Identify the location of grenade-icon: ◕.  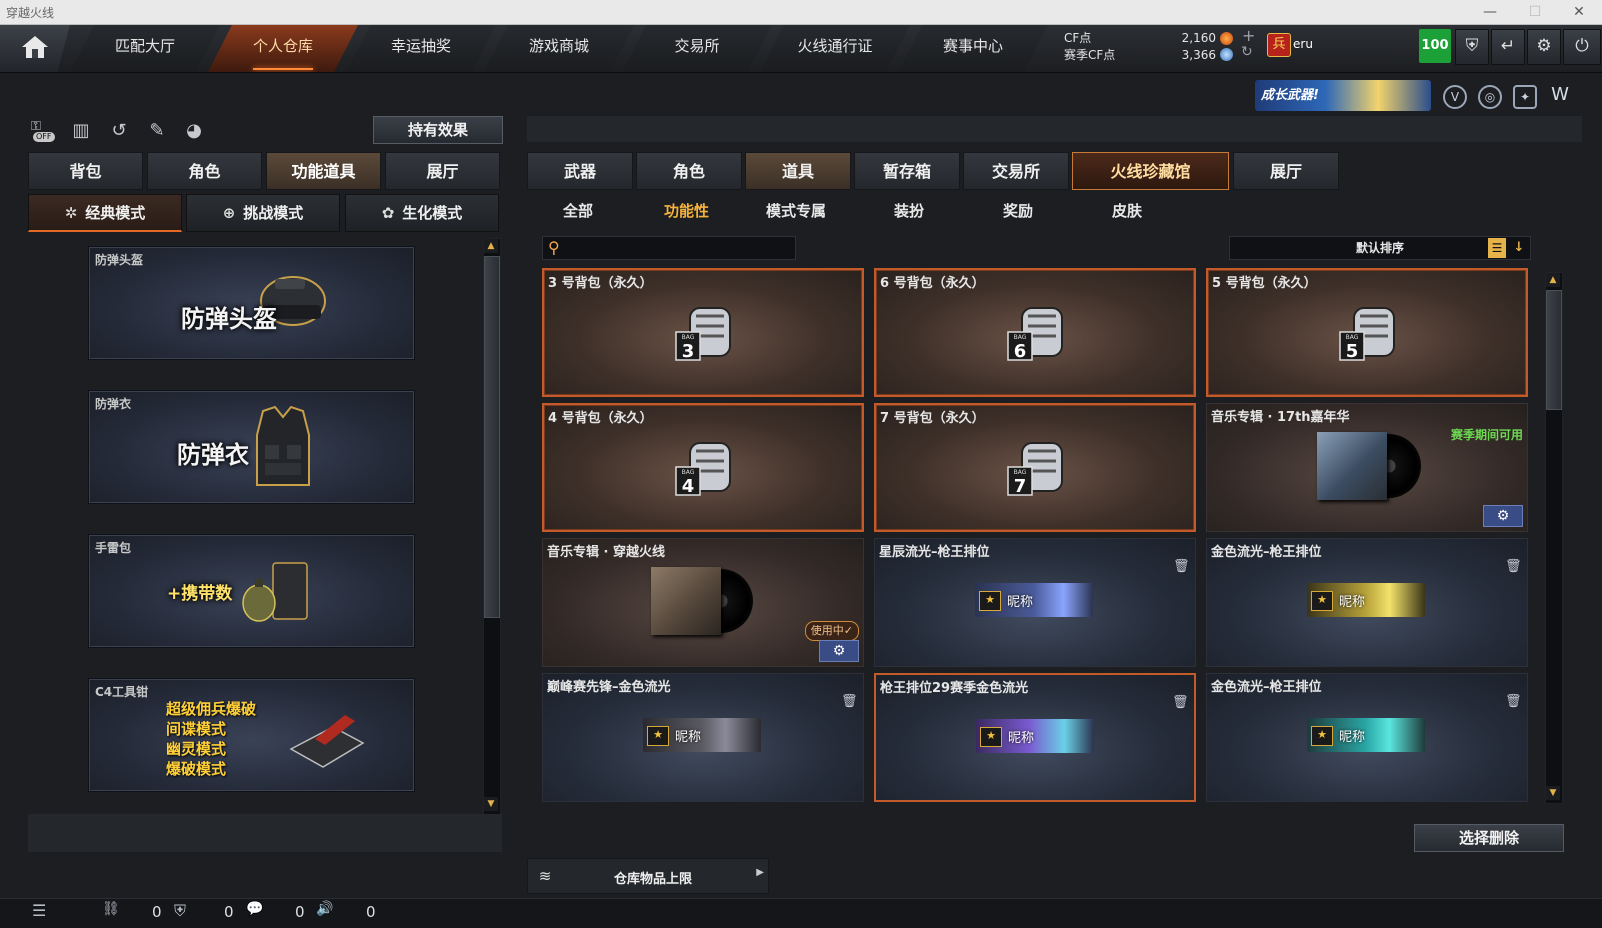
(194, 131).